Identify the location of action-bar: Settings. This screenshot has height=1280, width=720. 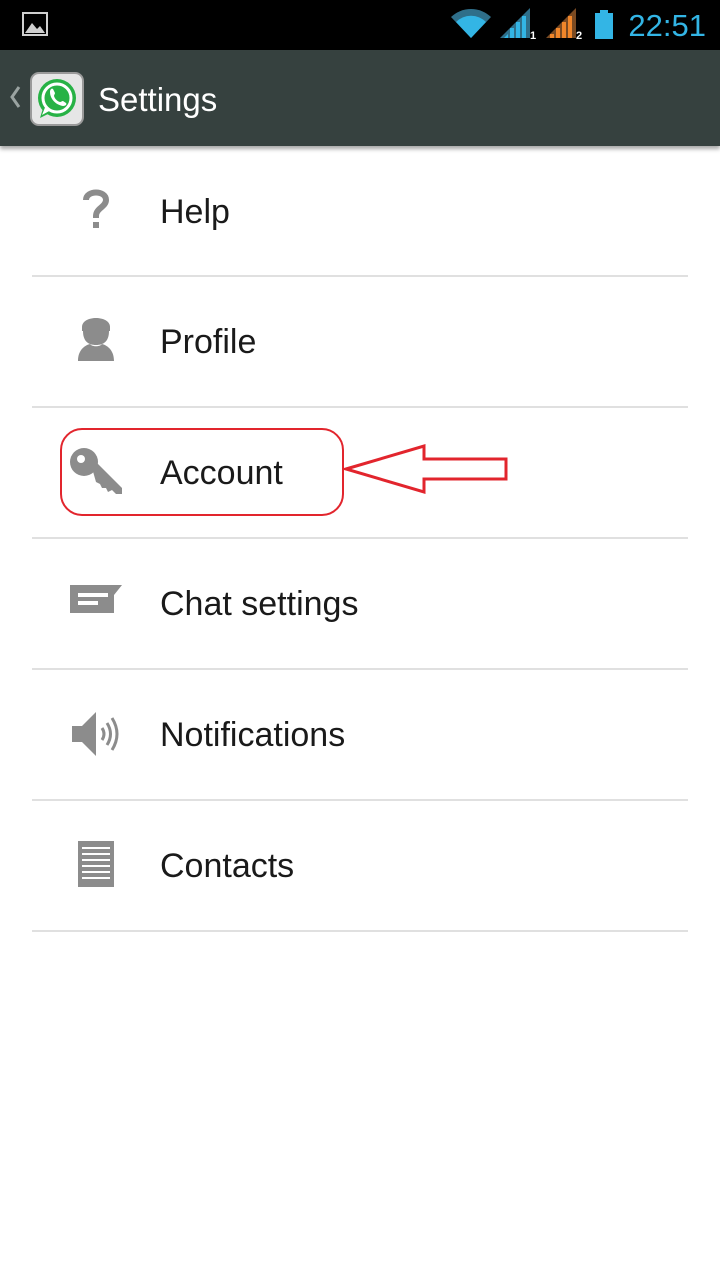
(360, 98).